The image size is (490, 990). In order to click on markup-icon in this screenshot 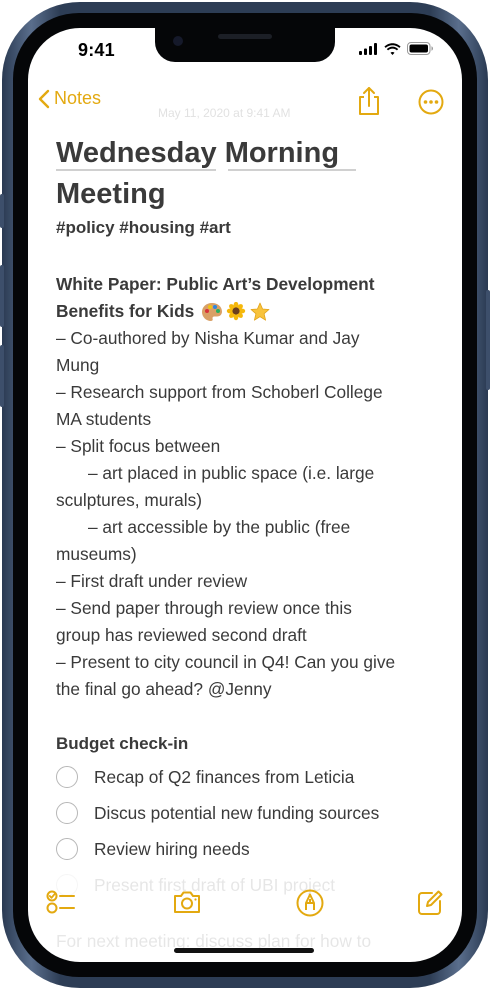, I will do `click(310, 903)`.